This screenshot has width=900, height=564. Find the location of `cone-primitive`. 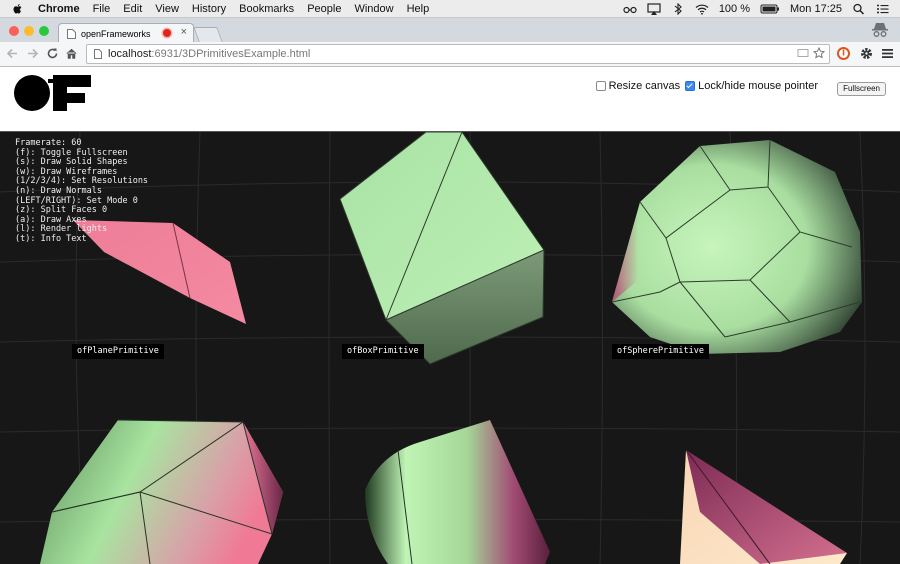

cone-primitive is located at coordinates (763, 506).